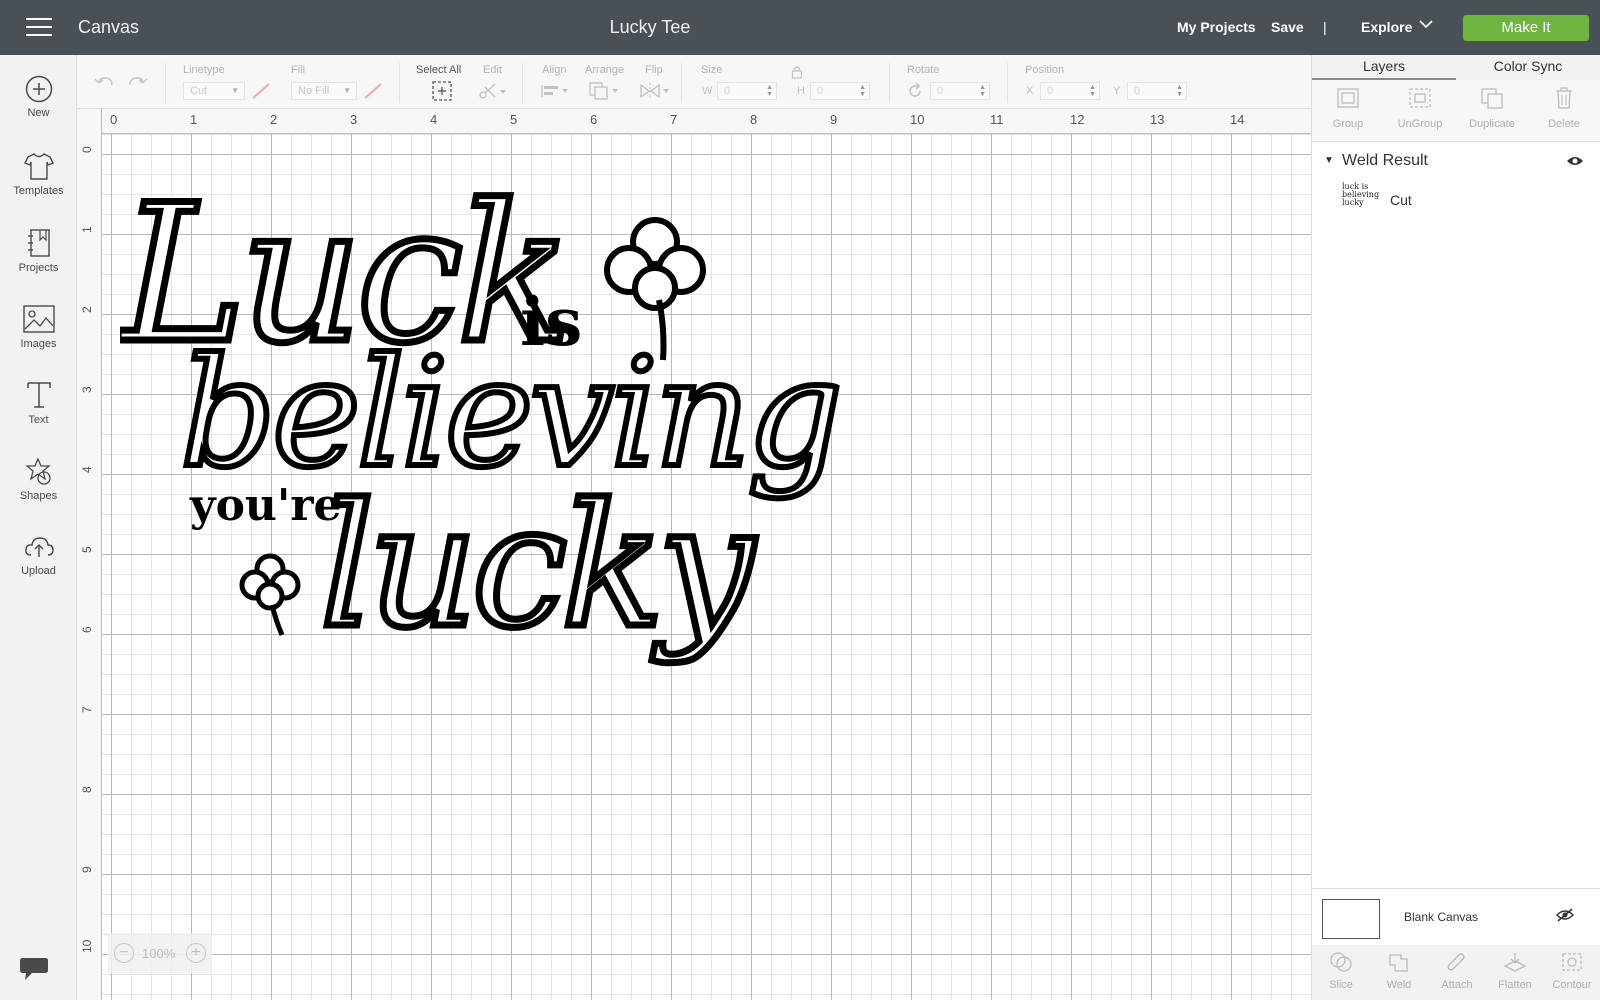  I want to click on flip-icon, so click(655, 91).